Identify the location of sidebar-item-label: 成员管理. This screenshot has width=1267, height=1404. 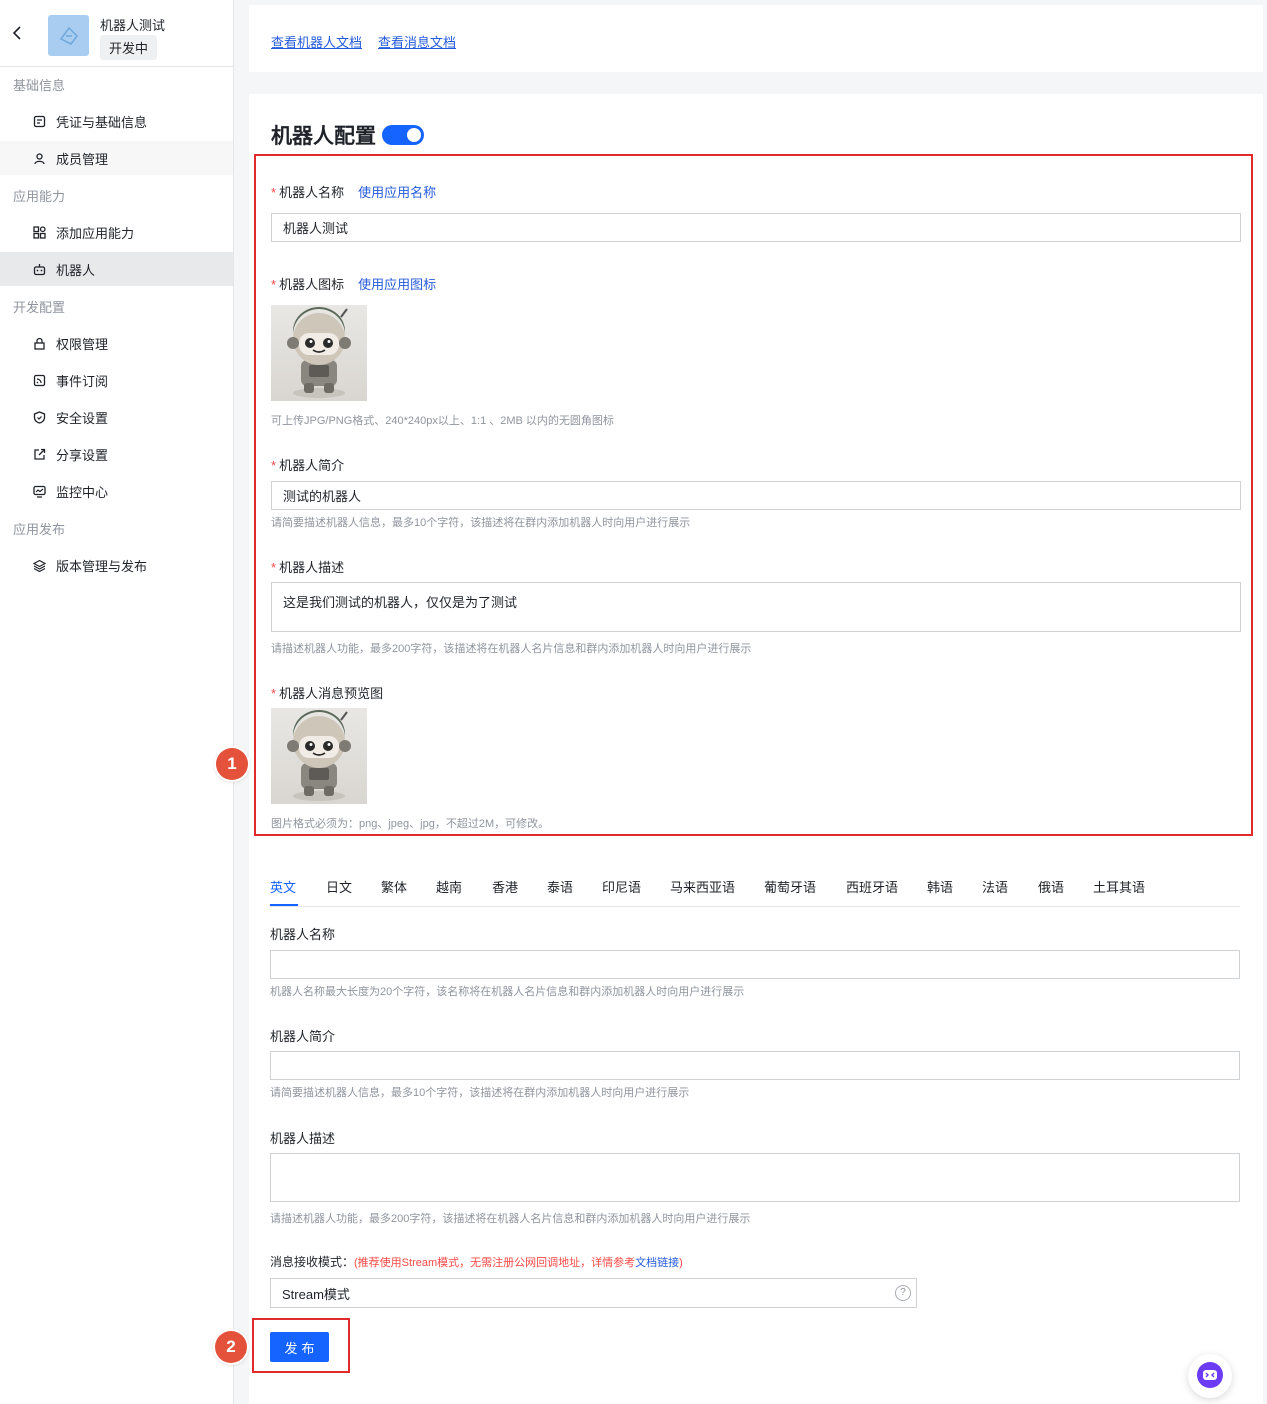
(82, 159).